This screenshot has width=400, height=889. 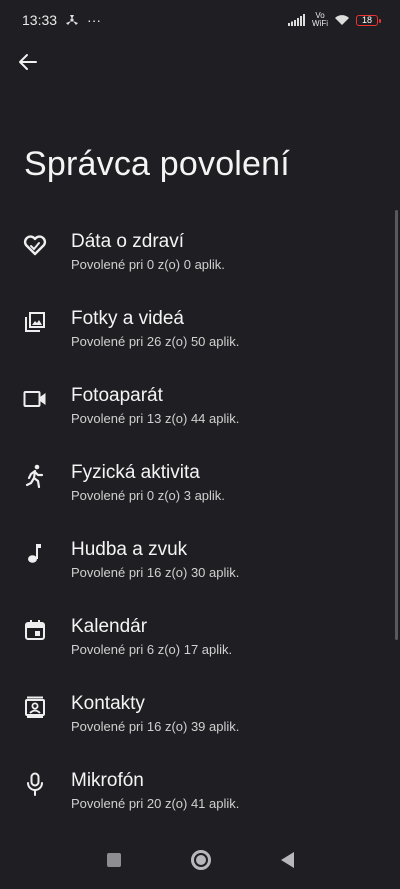 I want to click on page-title: Správca povolení, so click(x=157, y=164).